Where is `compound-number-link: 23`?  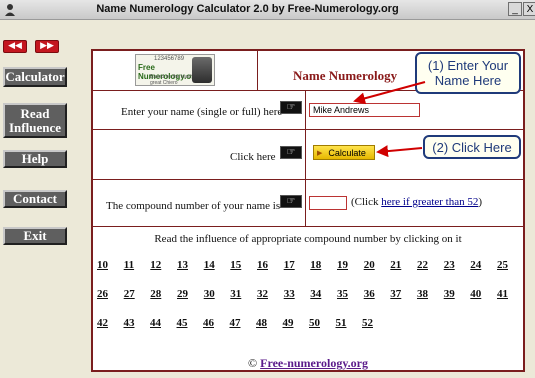
compound-number-link: 23 is located at coordinates (449, 265).